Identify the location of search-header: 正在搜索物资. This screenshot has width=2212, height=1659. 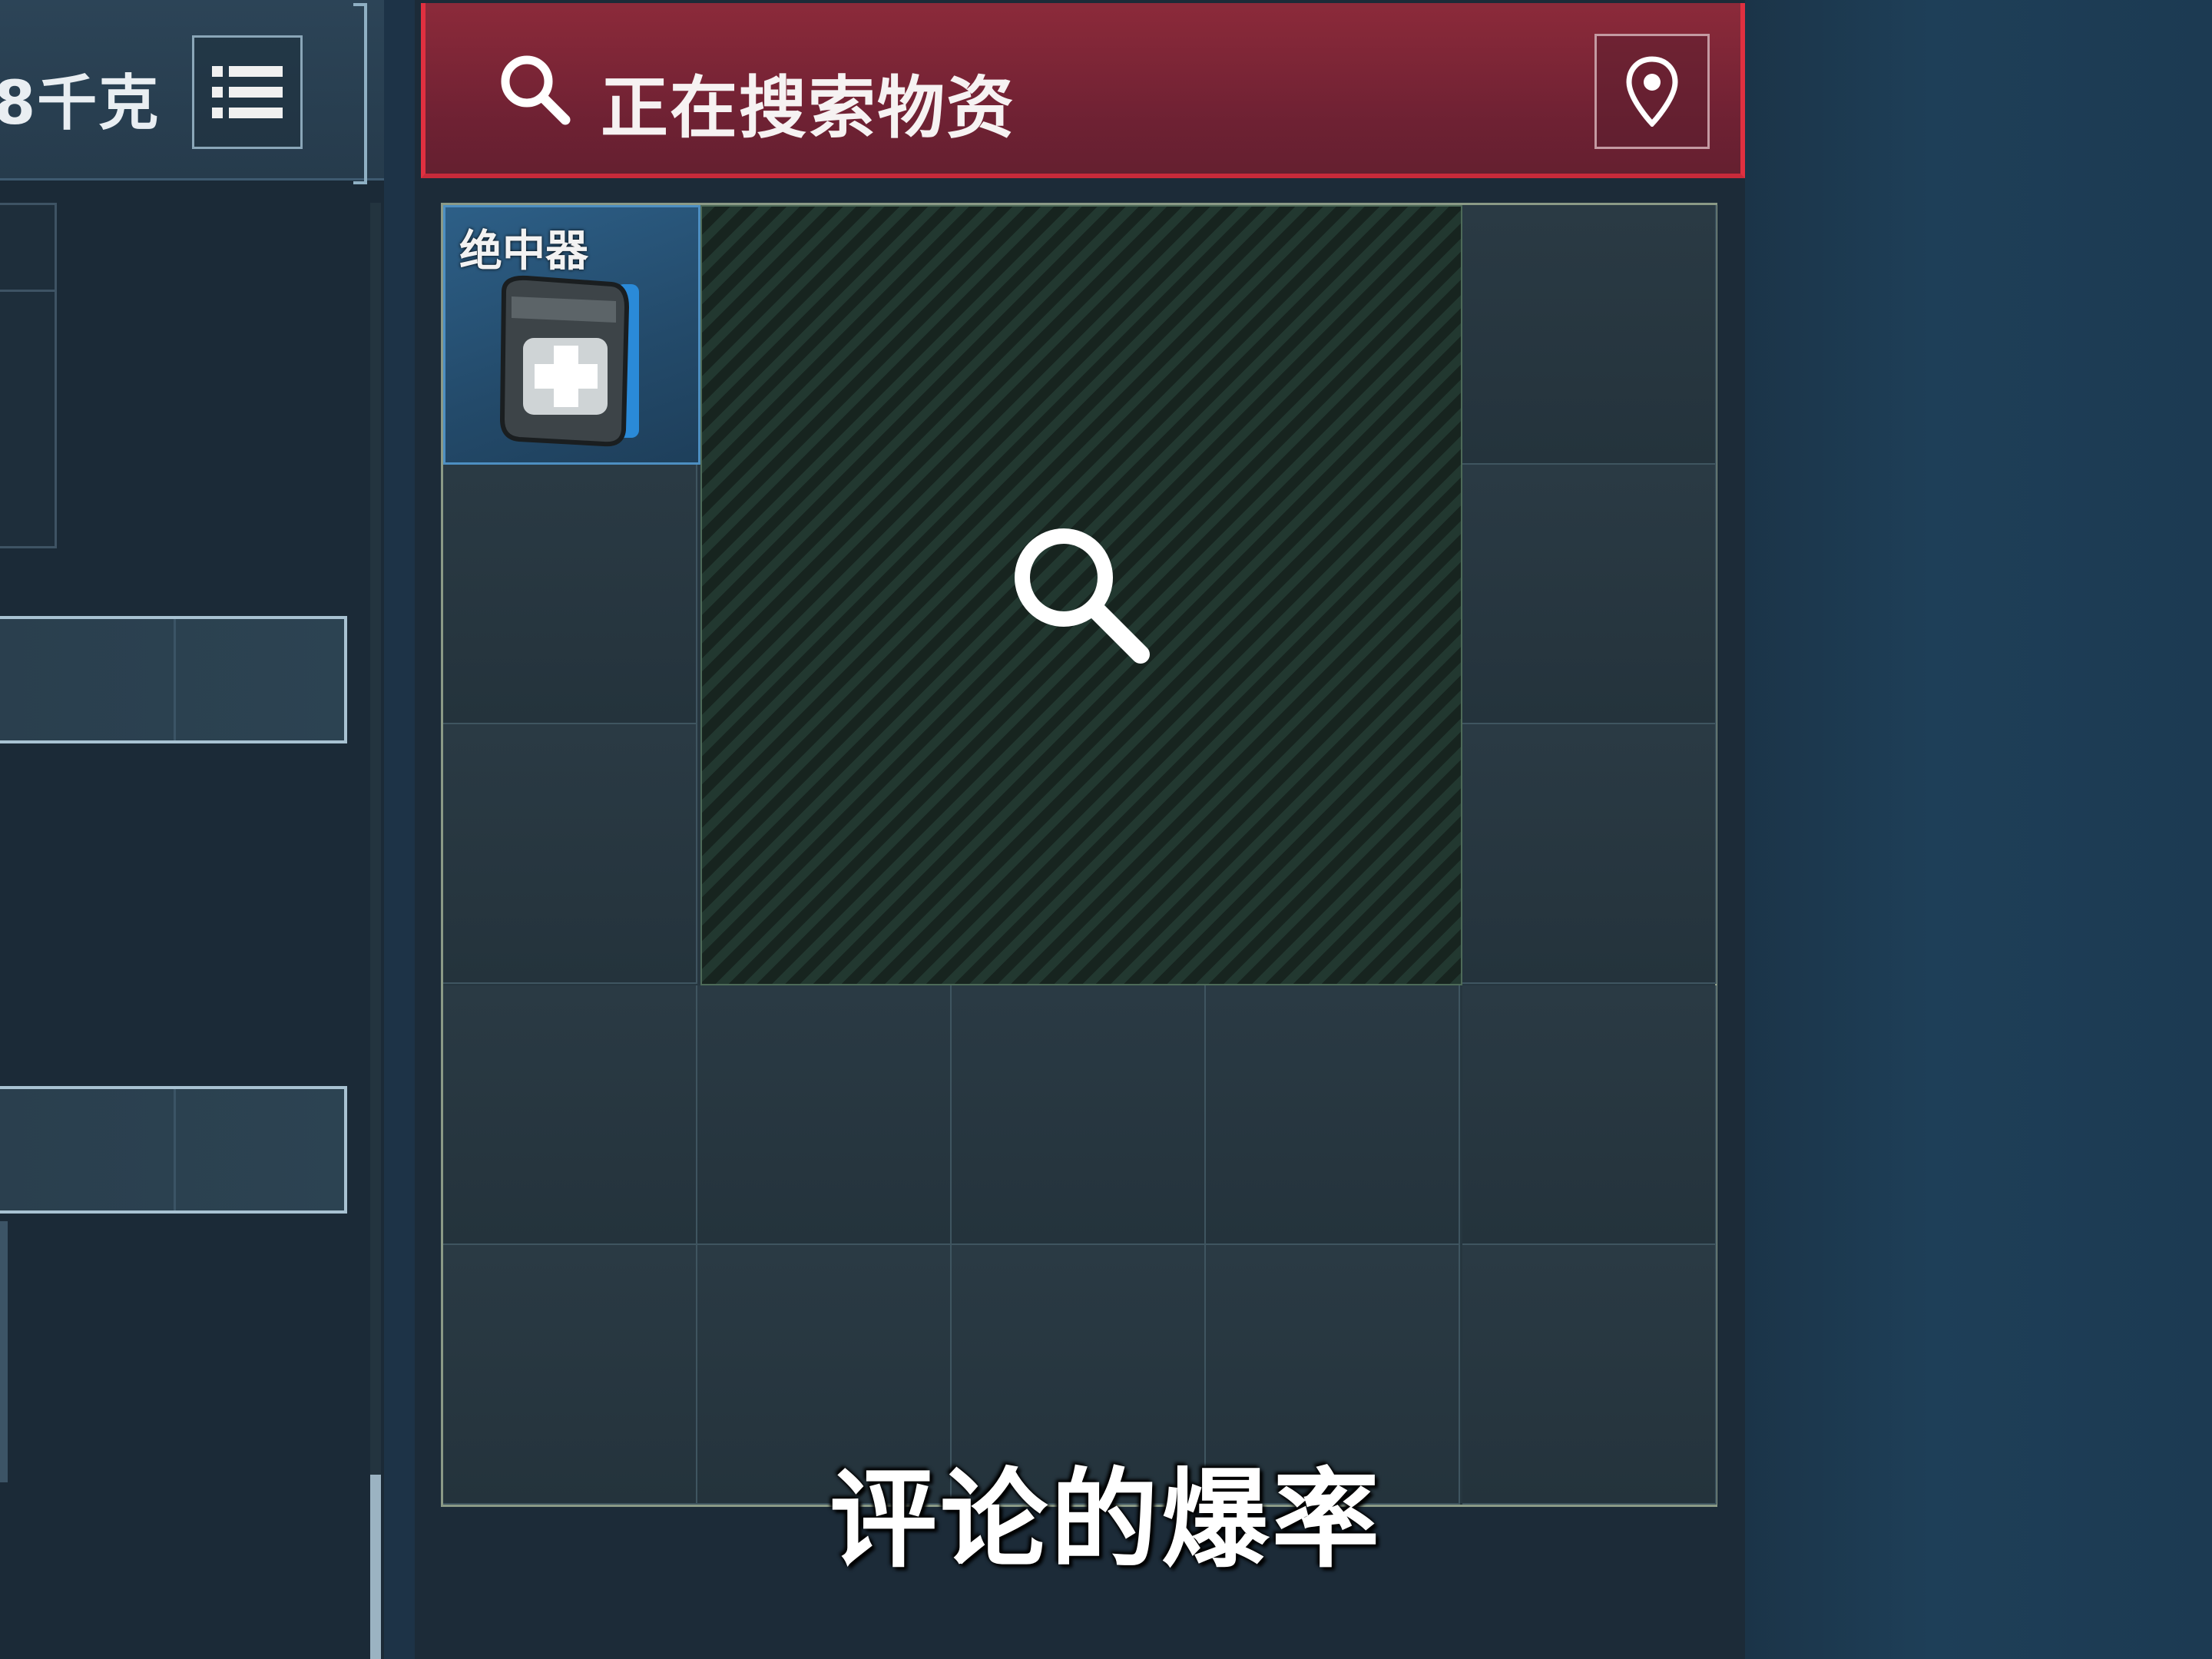
(1083, 90).